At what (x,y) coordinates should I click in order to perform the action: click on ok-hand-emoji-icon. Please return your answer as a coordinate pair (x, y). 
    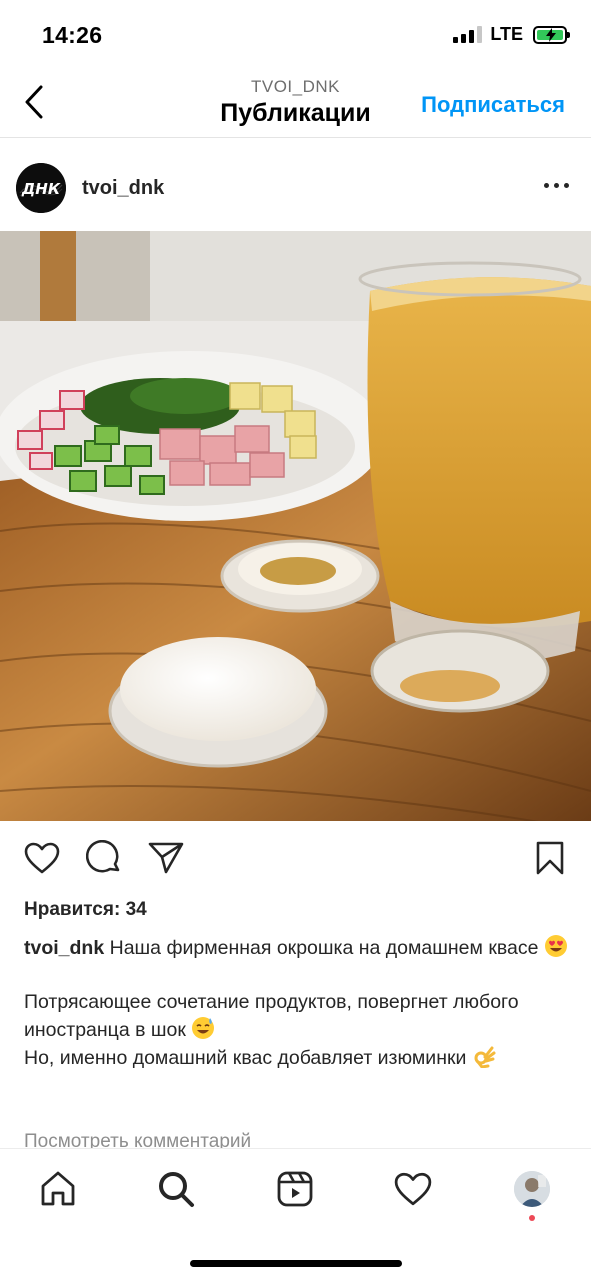
    Looking at the image, I should click on (485, 1057).